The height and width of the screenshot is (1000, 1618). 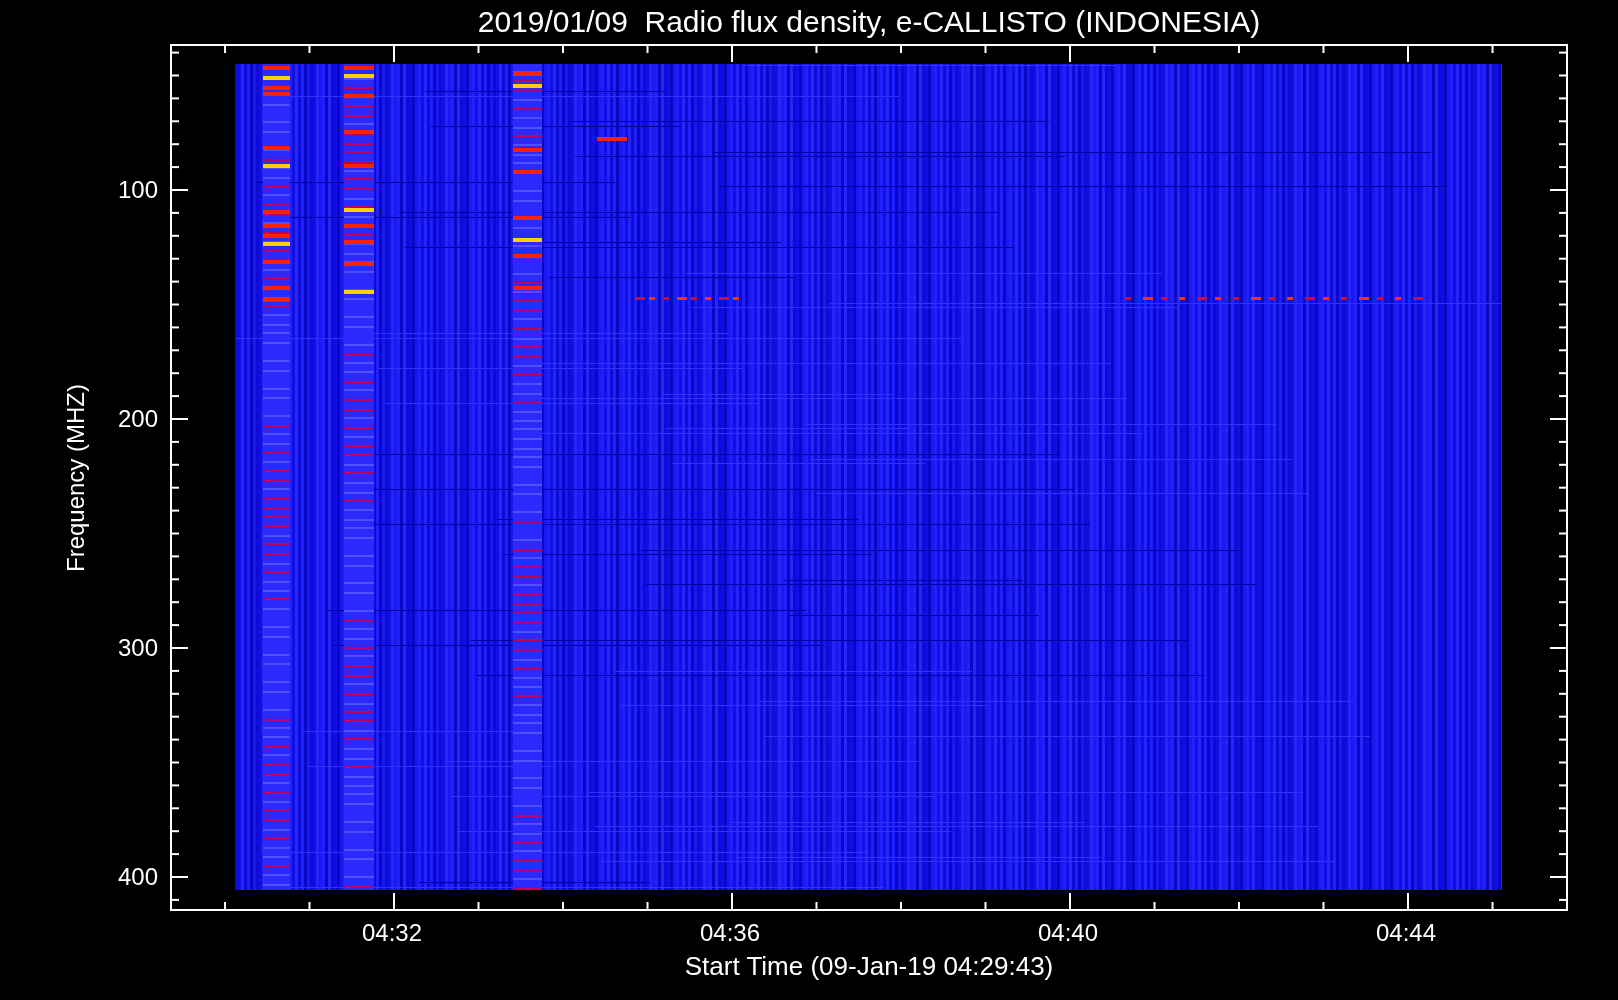 I want to click on y-tick-label: 300, so click(x=137, y=648).